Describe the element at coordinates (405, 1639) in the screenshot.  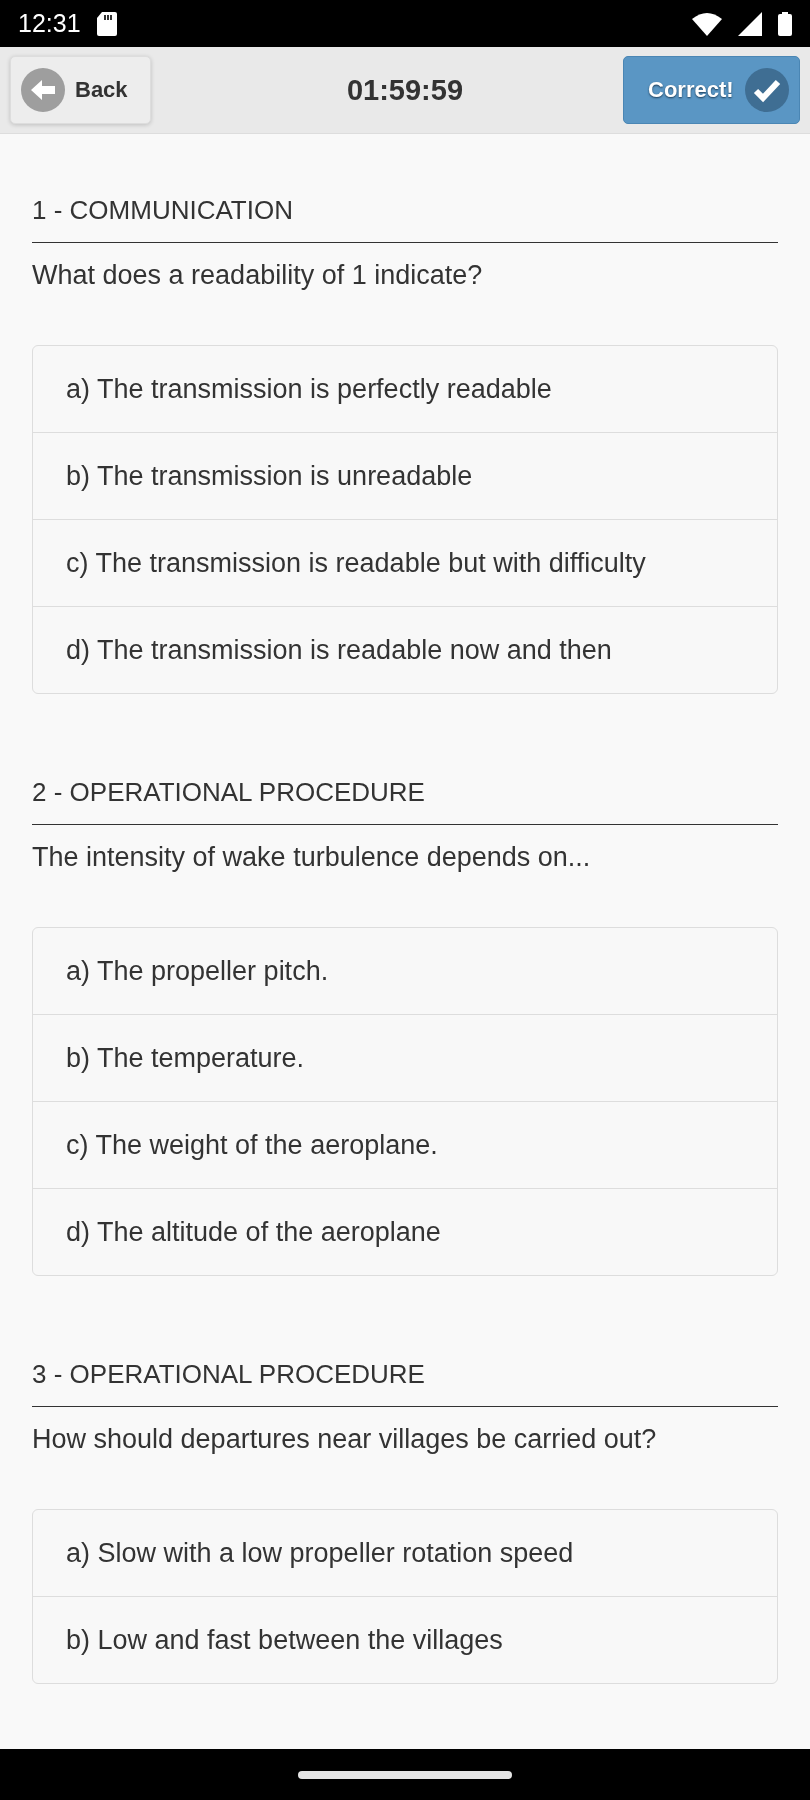
I see `answer-option: b) Low and fast between the villages` at that location.